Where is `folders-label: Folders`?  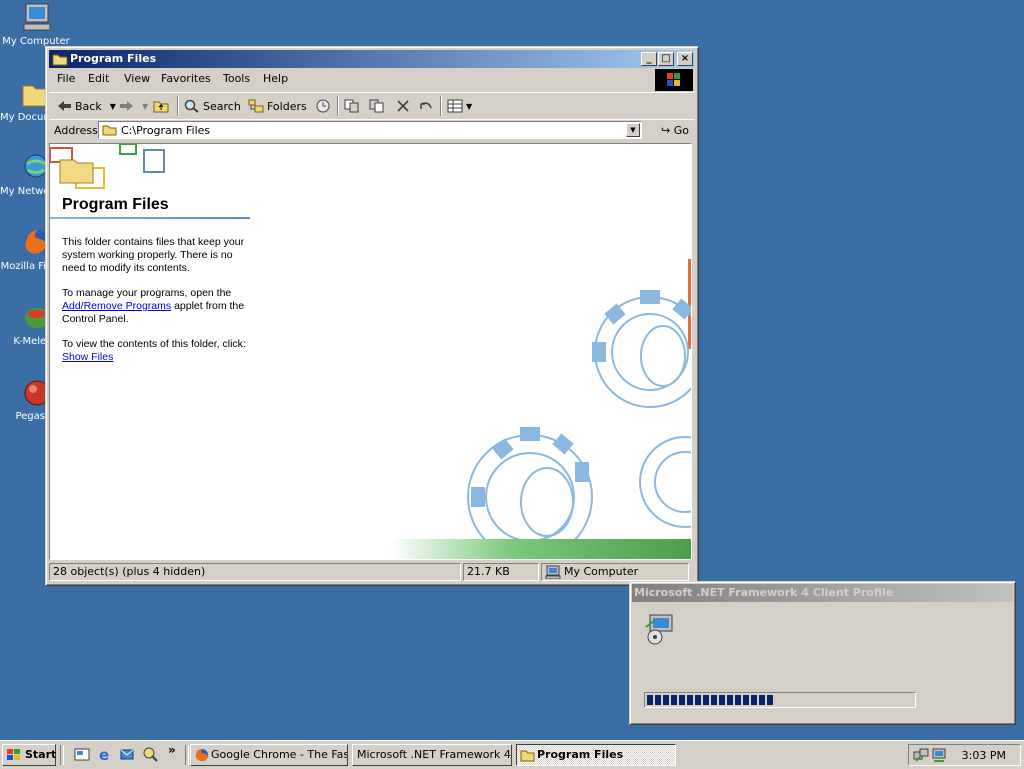
folders-label: Folders is located at coordinates (287, 106).